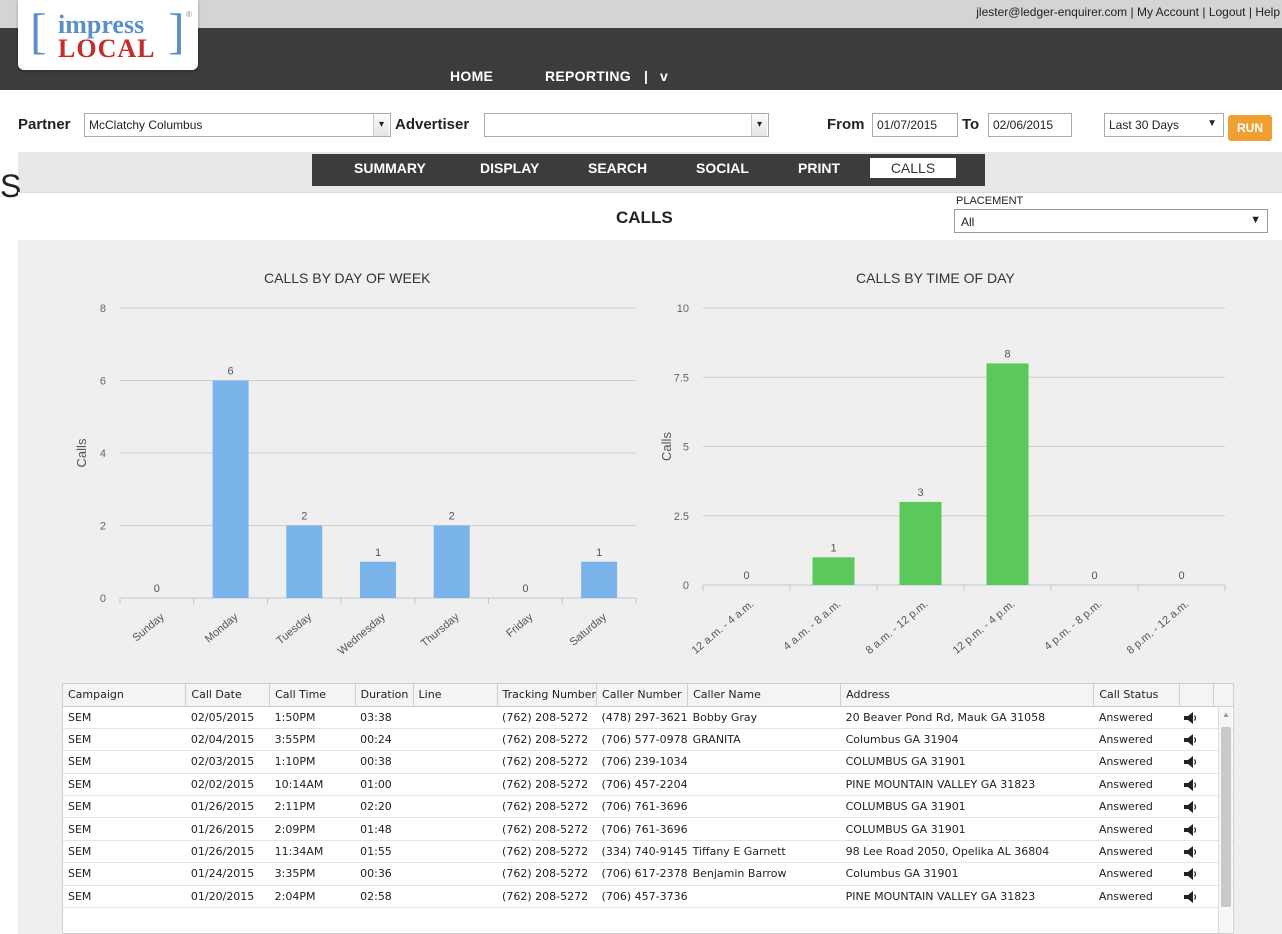 The width and height of the screenshot is (1282, 934). What do you see at coordinates (237, 125) in the screenshot?
I see `partner-select: McClatchy Columbus` at bounding box center [237, 125].